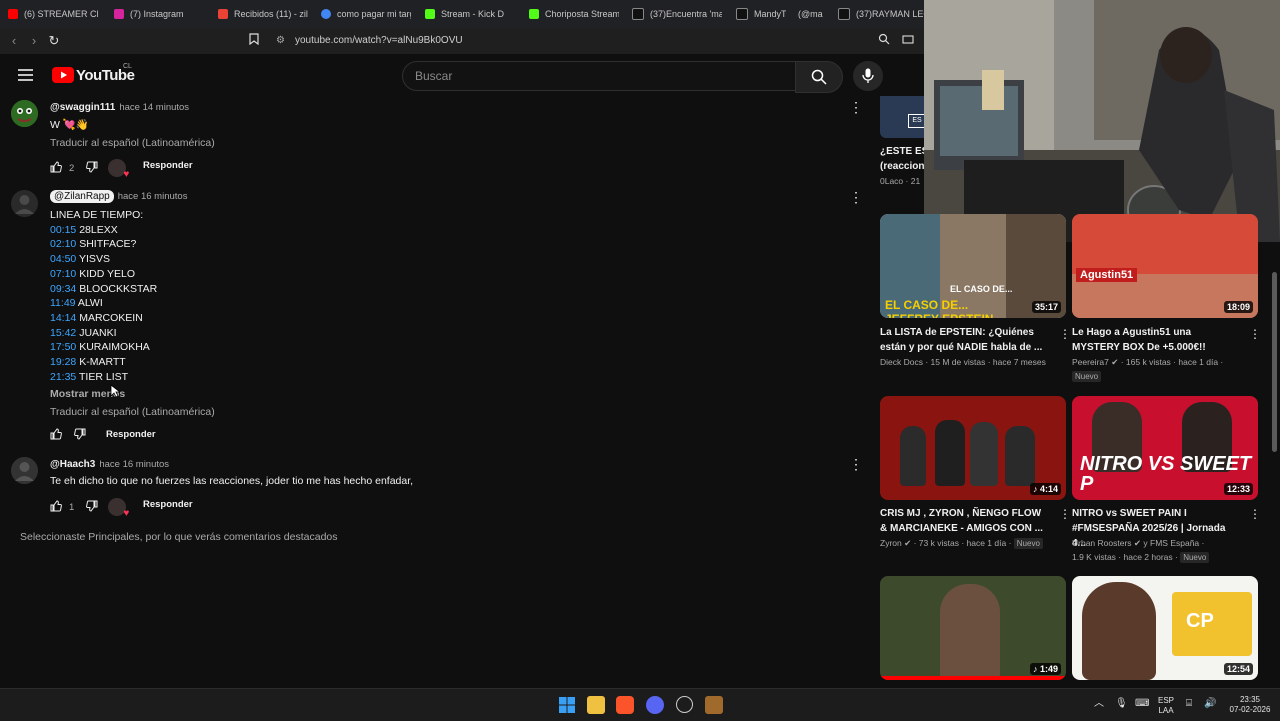  I want to click on network-icon: ⌸, so click(1189, 704).